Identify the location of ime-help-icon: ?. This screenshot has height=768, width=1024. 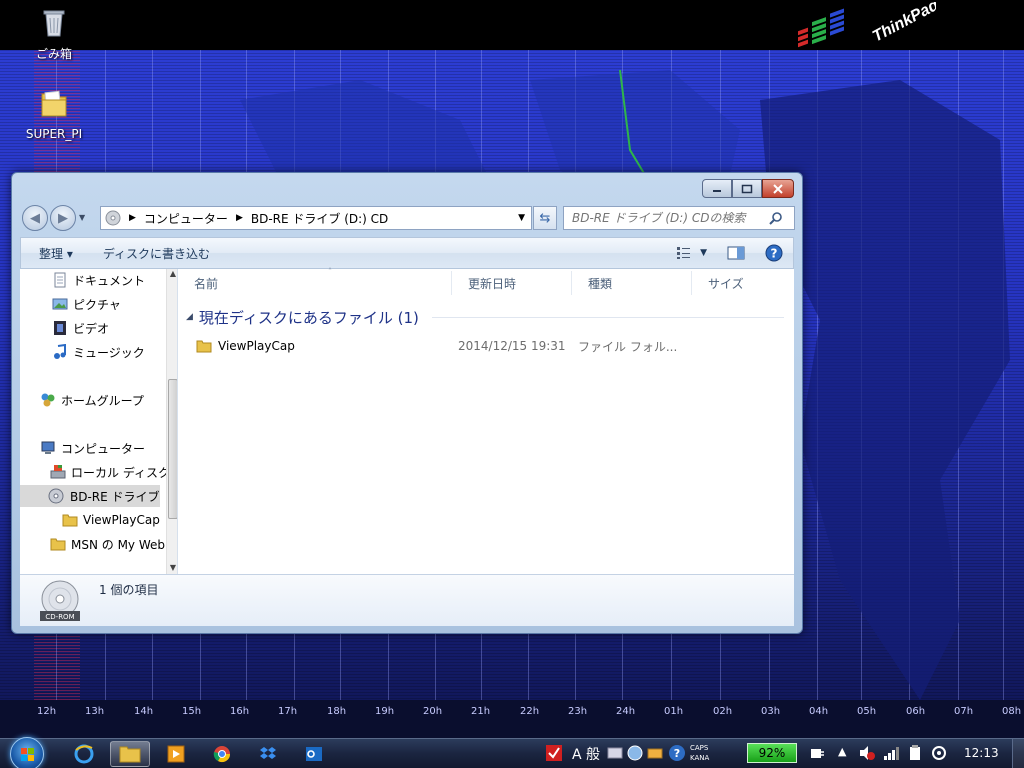
(677, 753).